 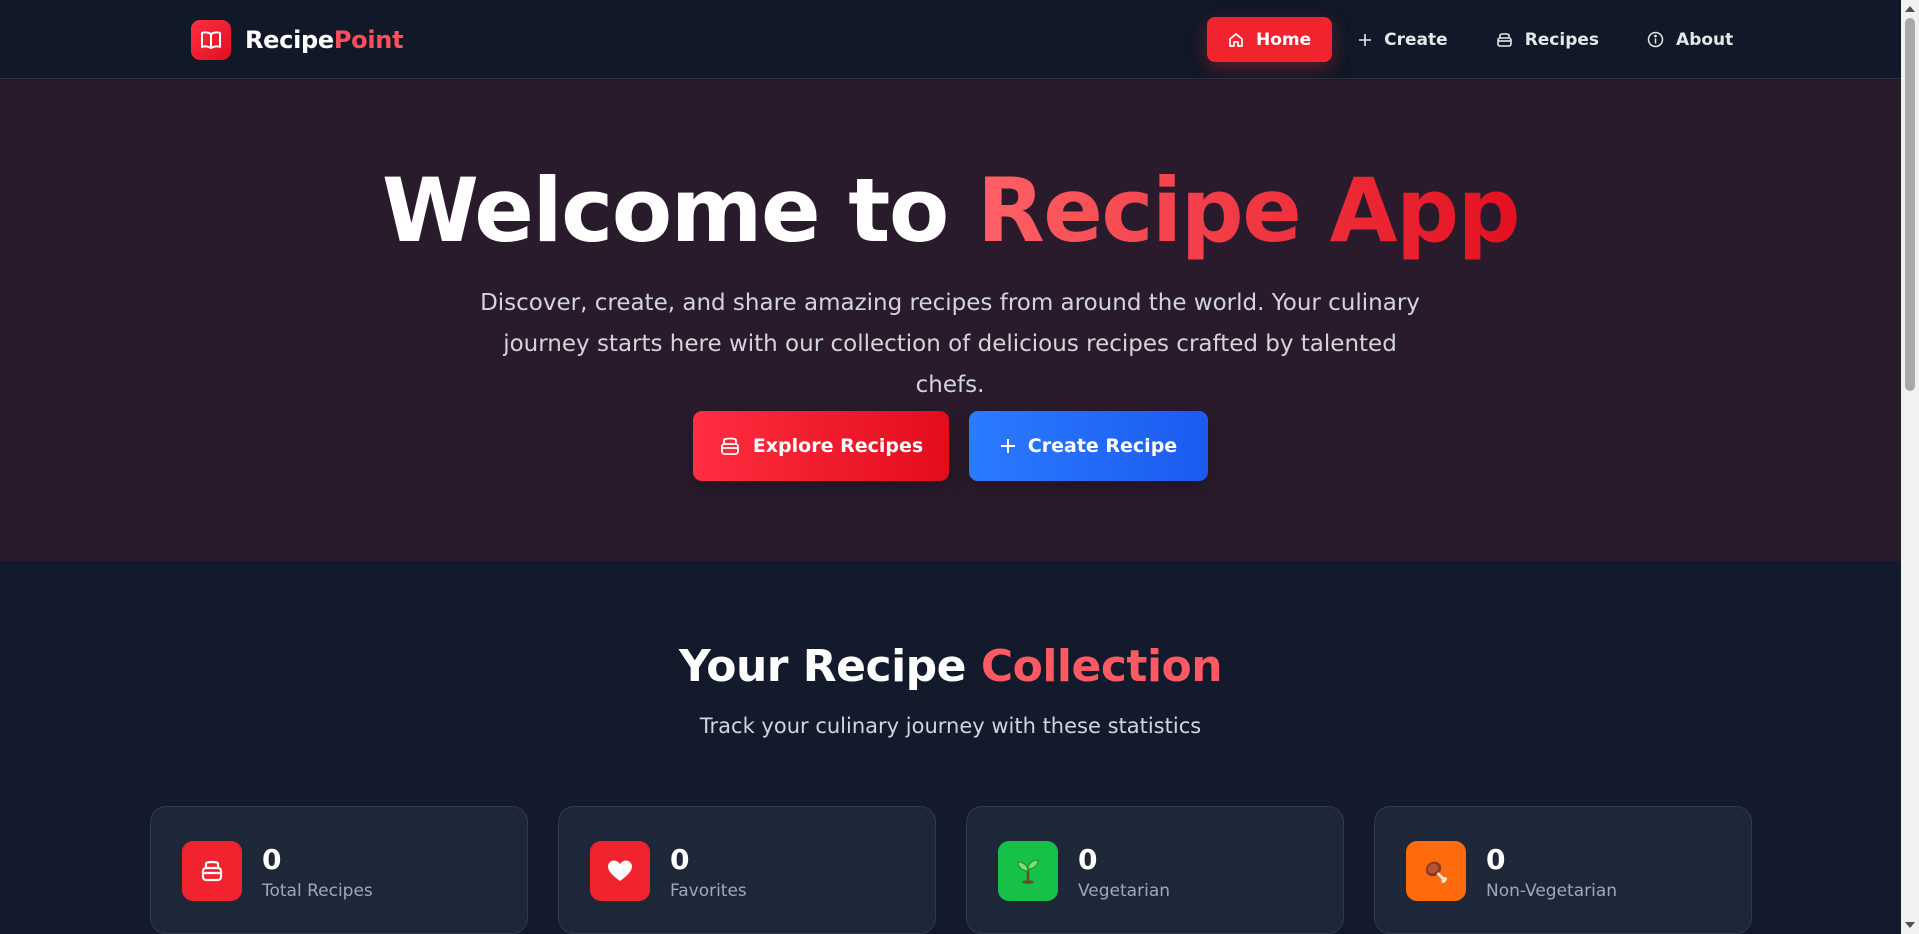 I want to click on brand-name-part1: Recipe, so click(x=289, y=40).